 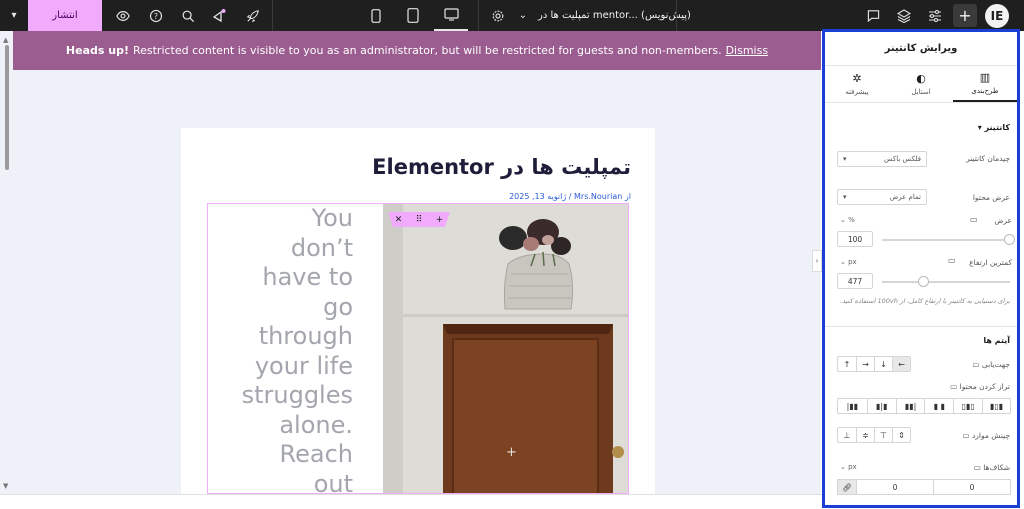 I want to click on min-height-label: کمترین ارتفاع, so click(x=990, y=262).